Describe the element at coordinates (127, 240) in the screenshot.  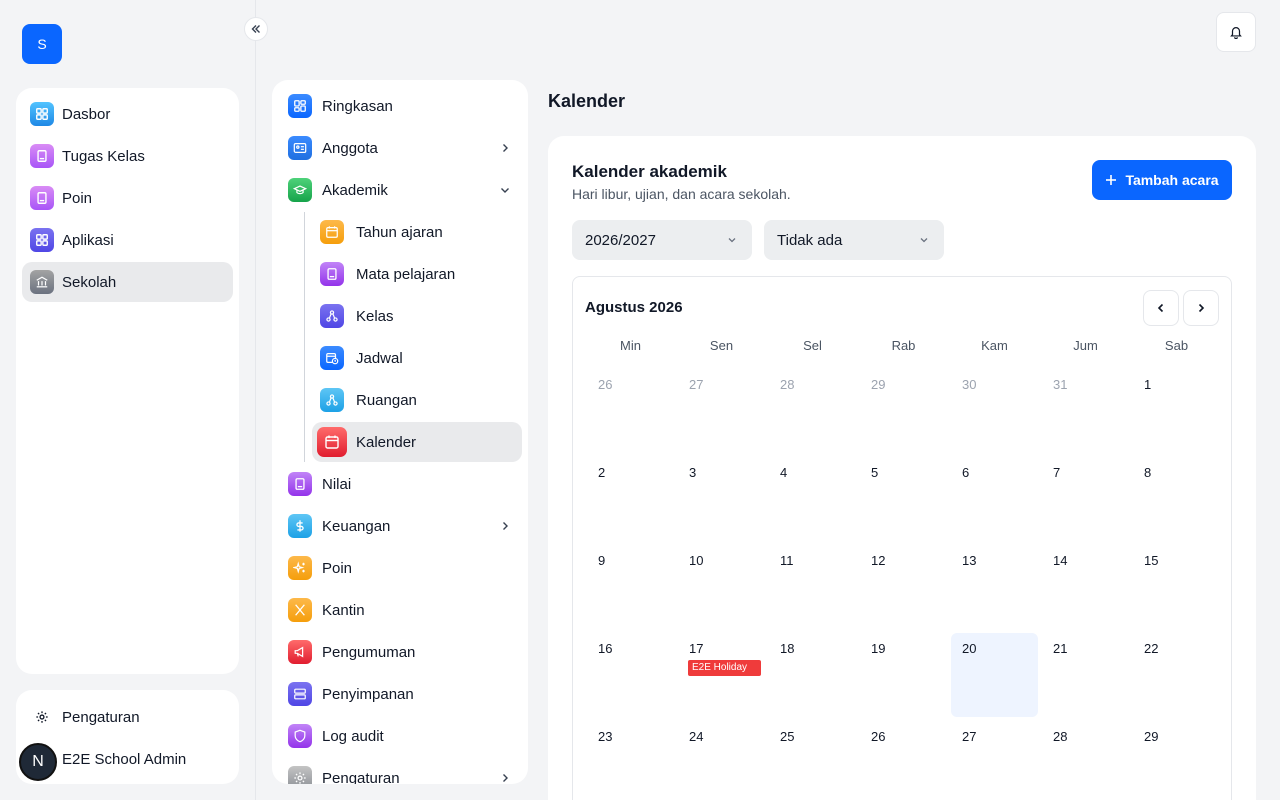
I see `sidebar-item-aplikasi: Aplikasi` at that location.